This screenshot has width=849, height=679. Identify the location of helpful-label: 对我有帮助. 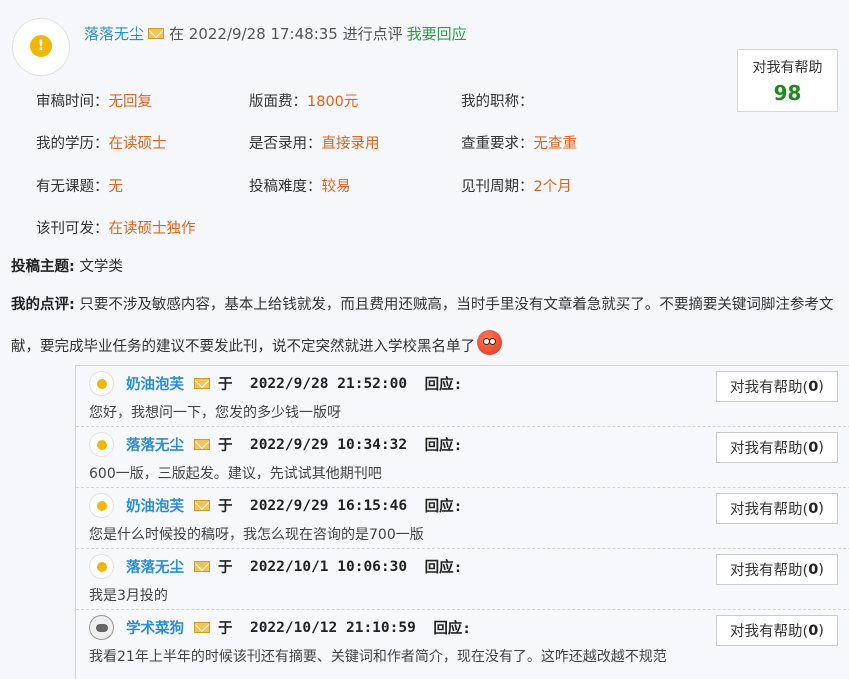
(787, 68).